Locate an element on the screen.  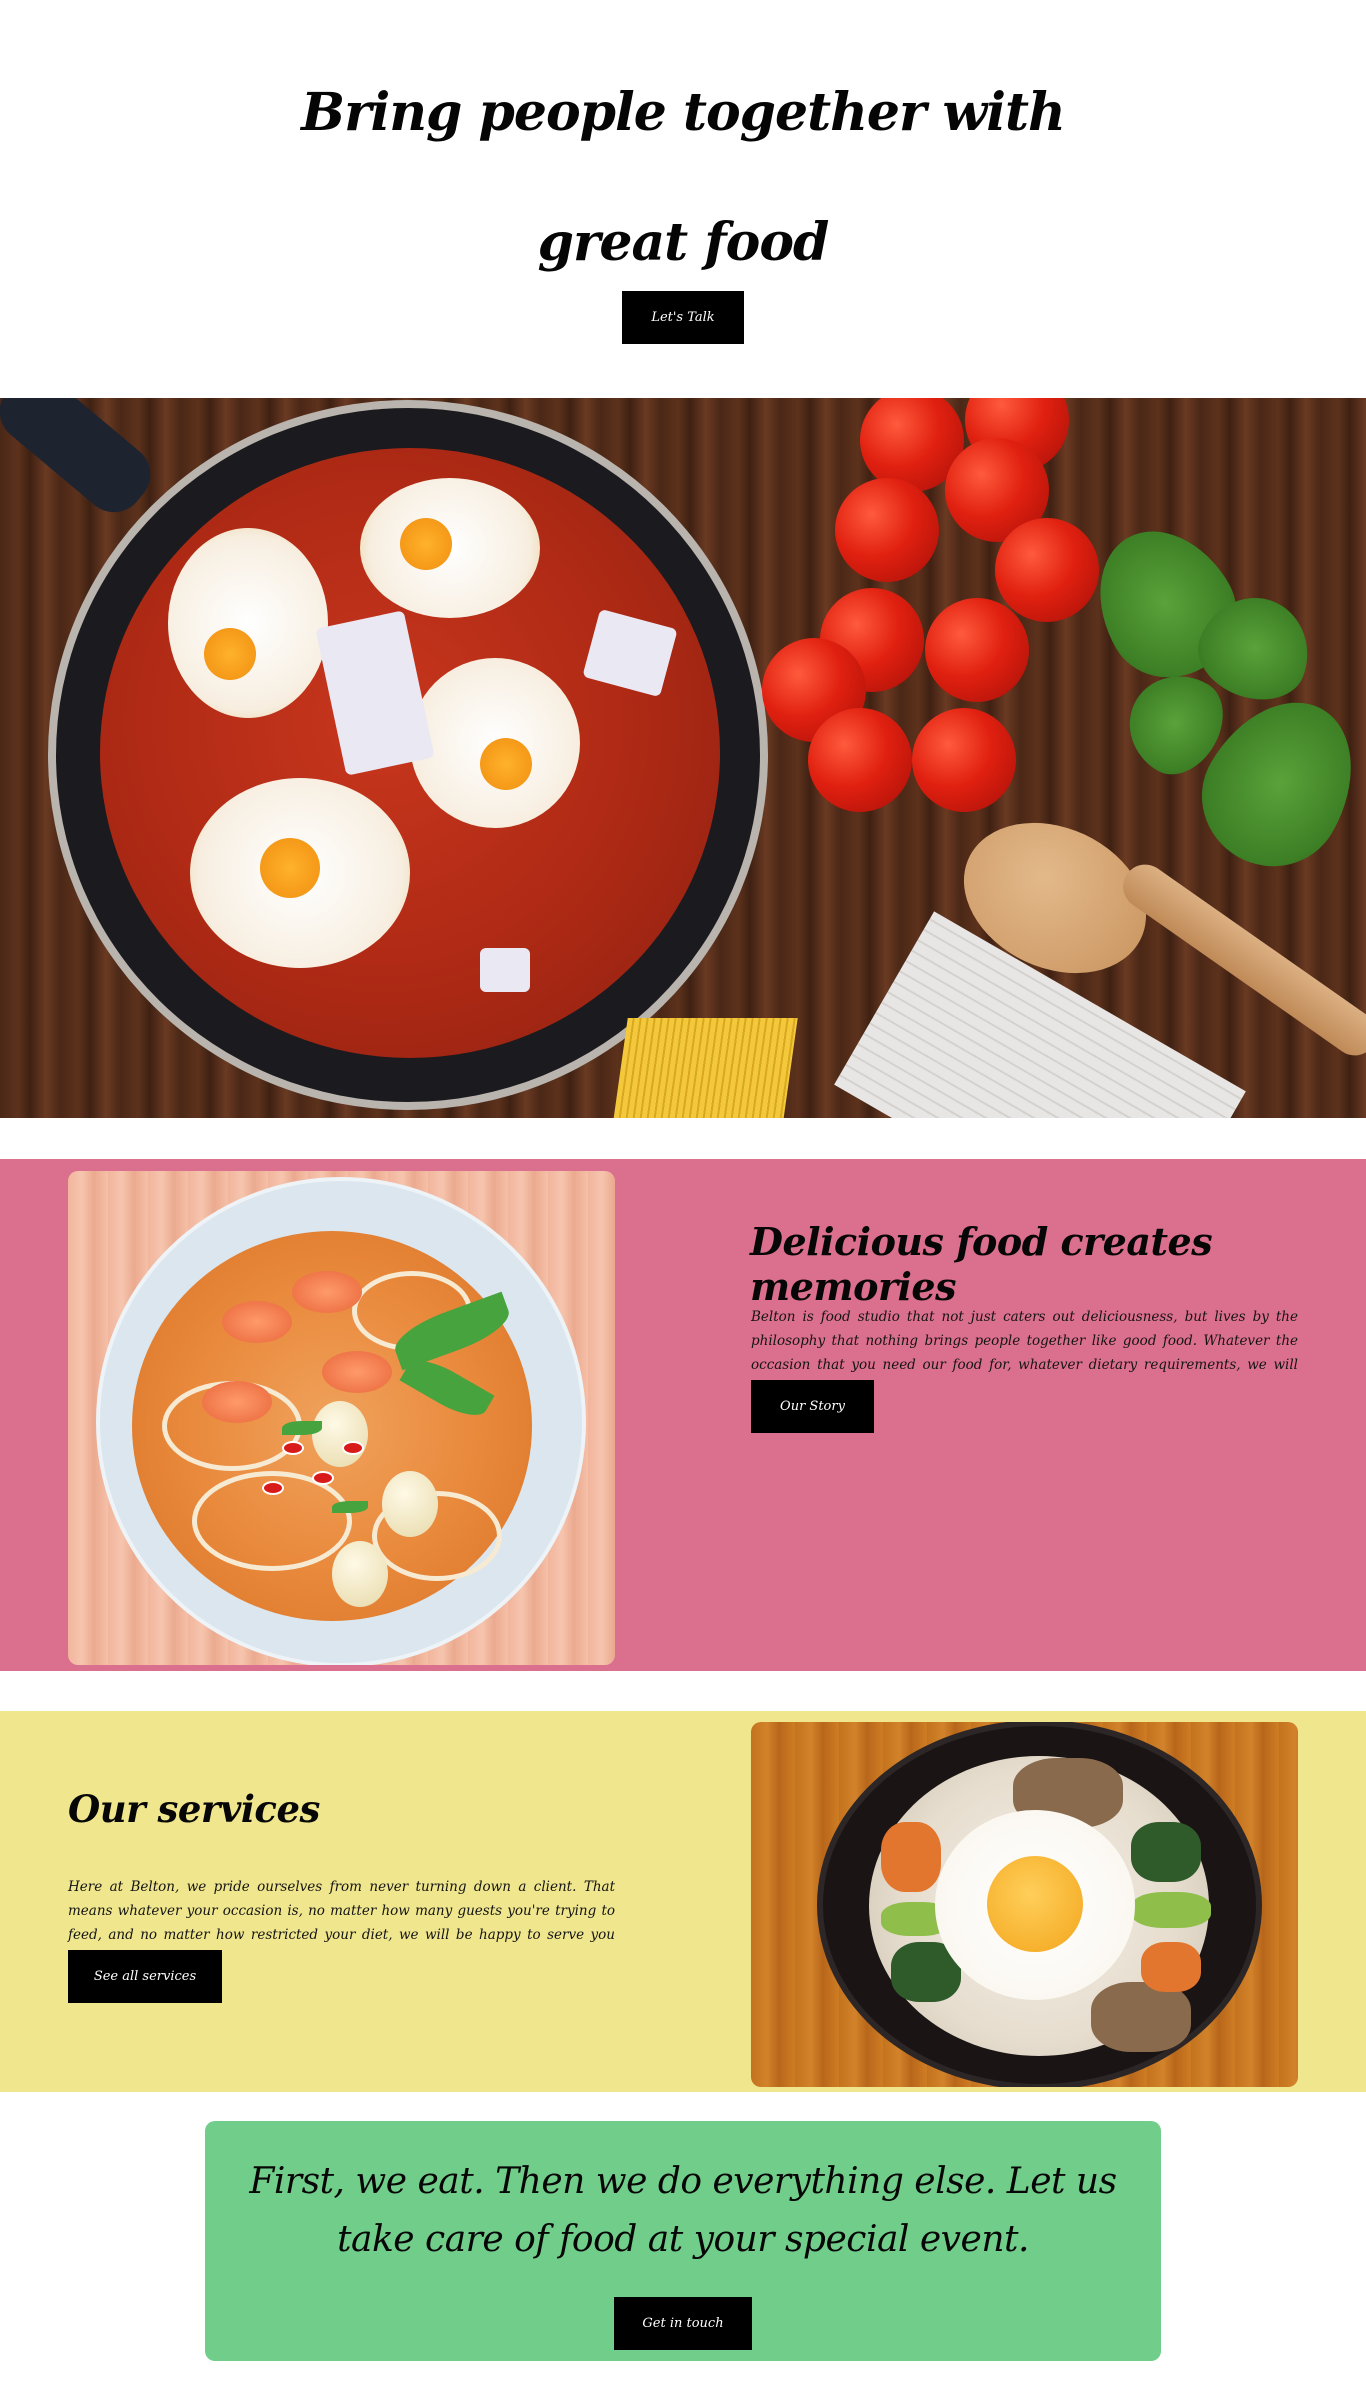
soup is located at coordinates (332, 1426).